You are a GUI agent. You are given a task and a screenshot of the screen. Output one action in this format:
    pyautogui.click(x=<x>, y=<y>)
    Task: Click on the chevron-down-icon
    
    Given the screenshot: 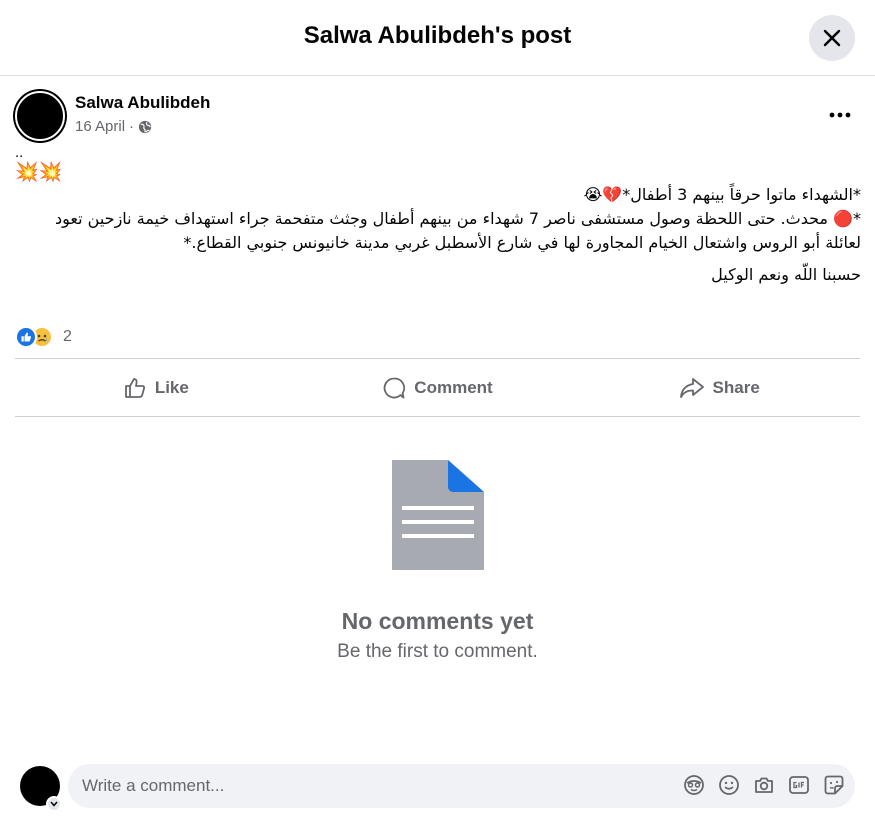 What is the action you would take?
    pyautogui.click(x=54, y=804)
    